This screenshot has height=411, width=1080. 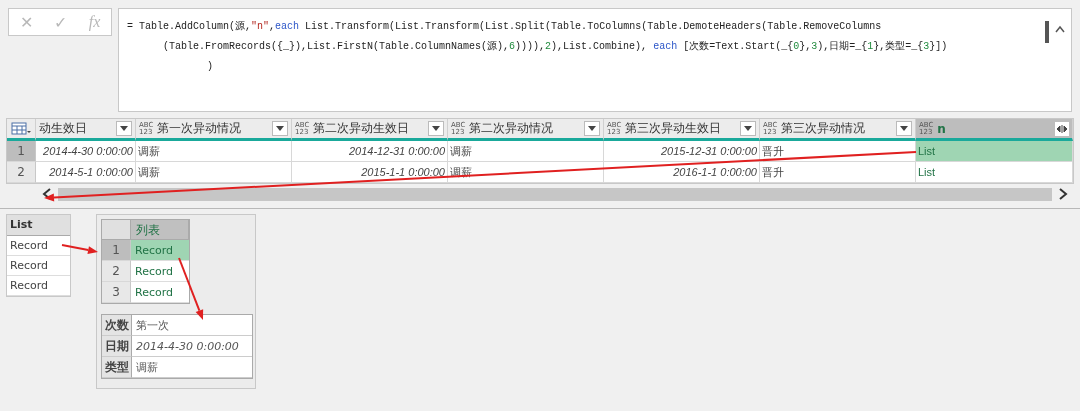 I want to click on table-cell: 2014-4-30 0:00:00, so click(x=86, y=151).